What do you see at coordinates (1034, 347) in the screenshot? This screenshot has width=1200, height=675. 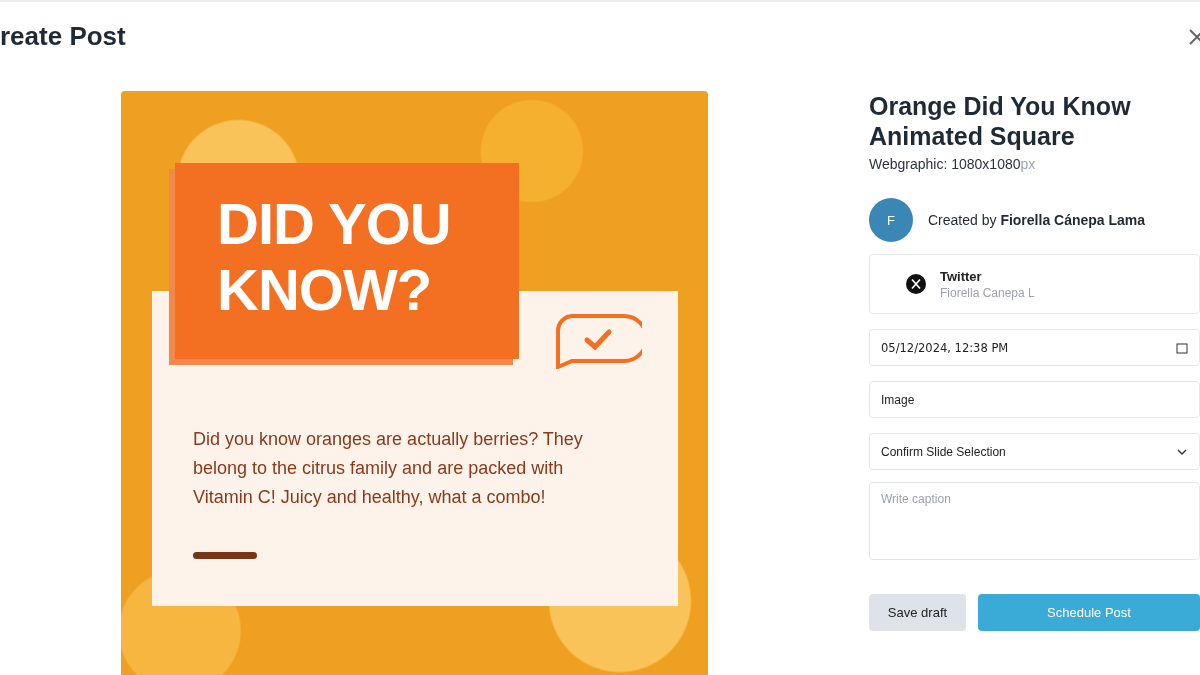 I see `date-time-field: 05/12/2024, 12:38 PM` at bounding box center [1034, 347].